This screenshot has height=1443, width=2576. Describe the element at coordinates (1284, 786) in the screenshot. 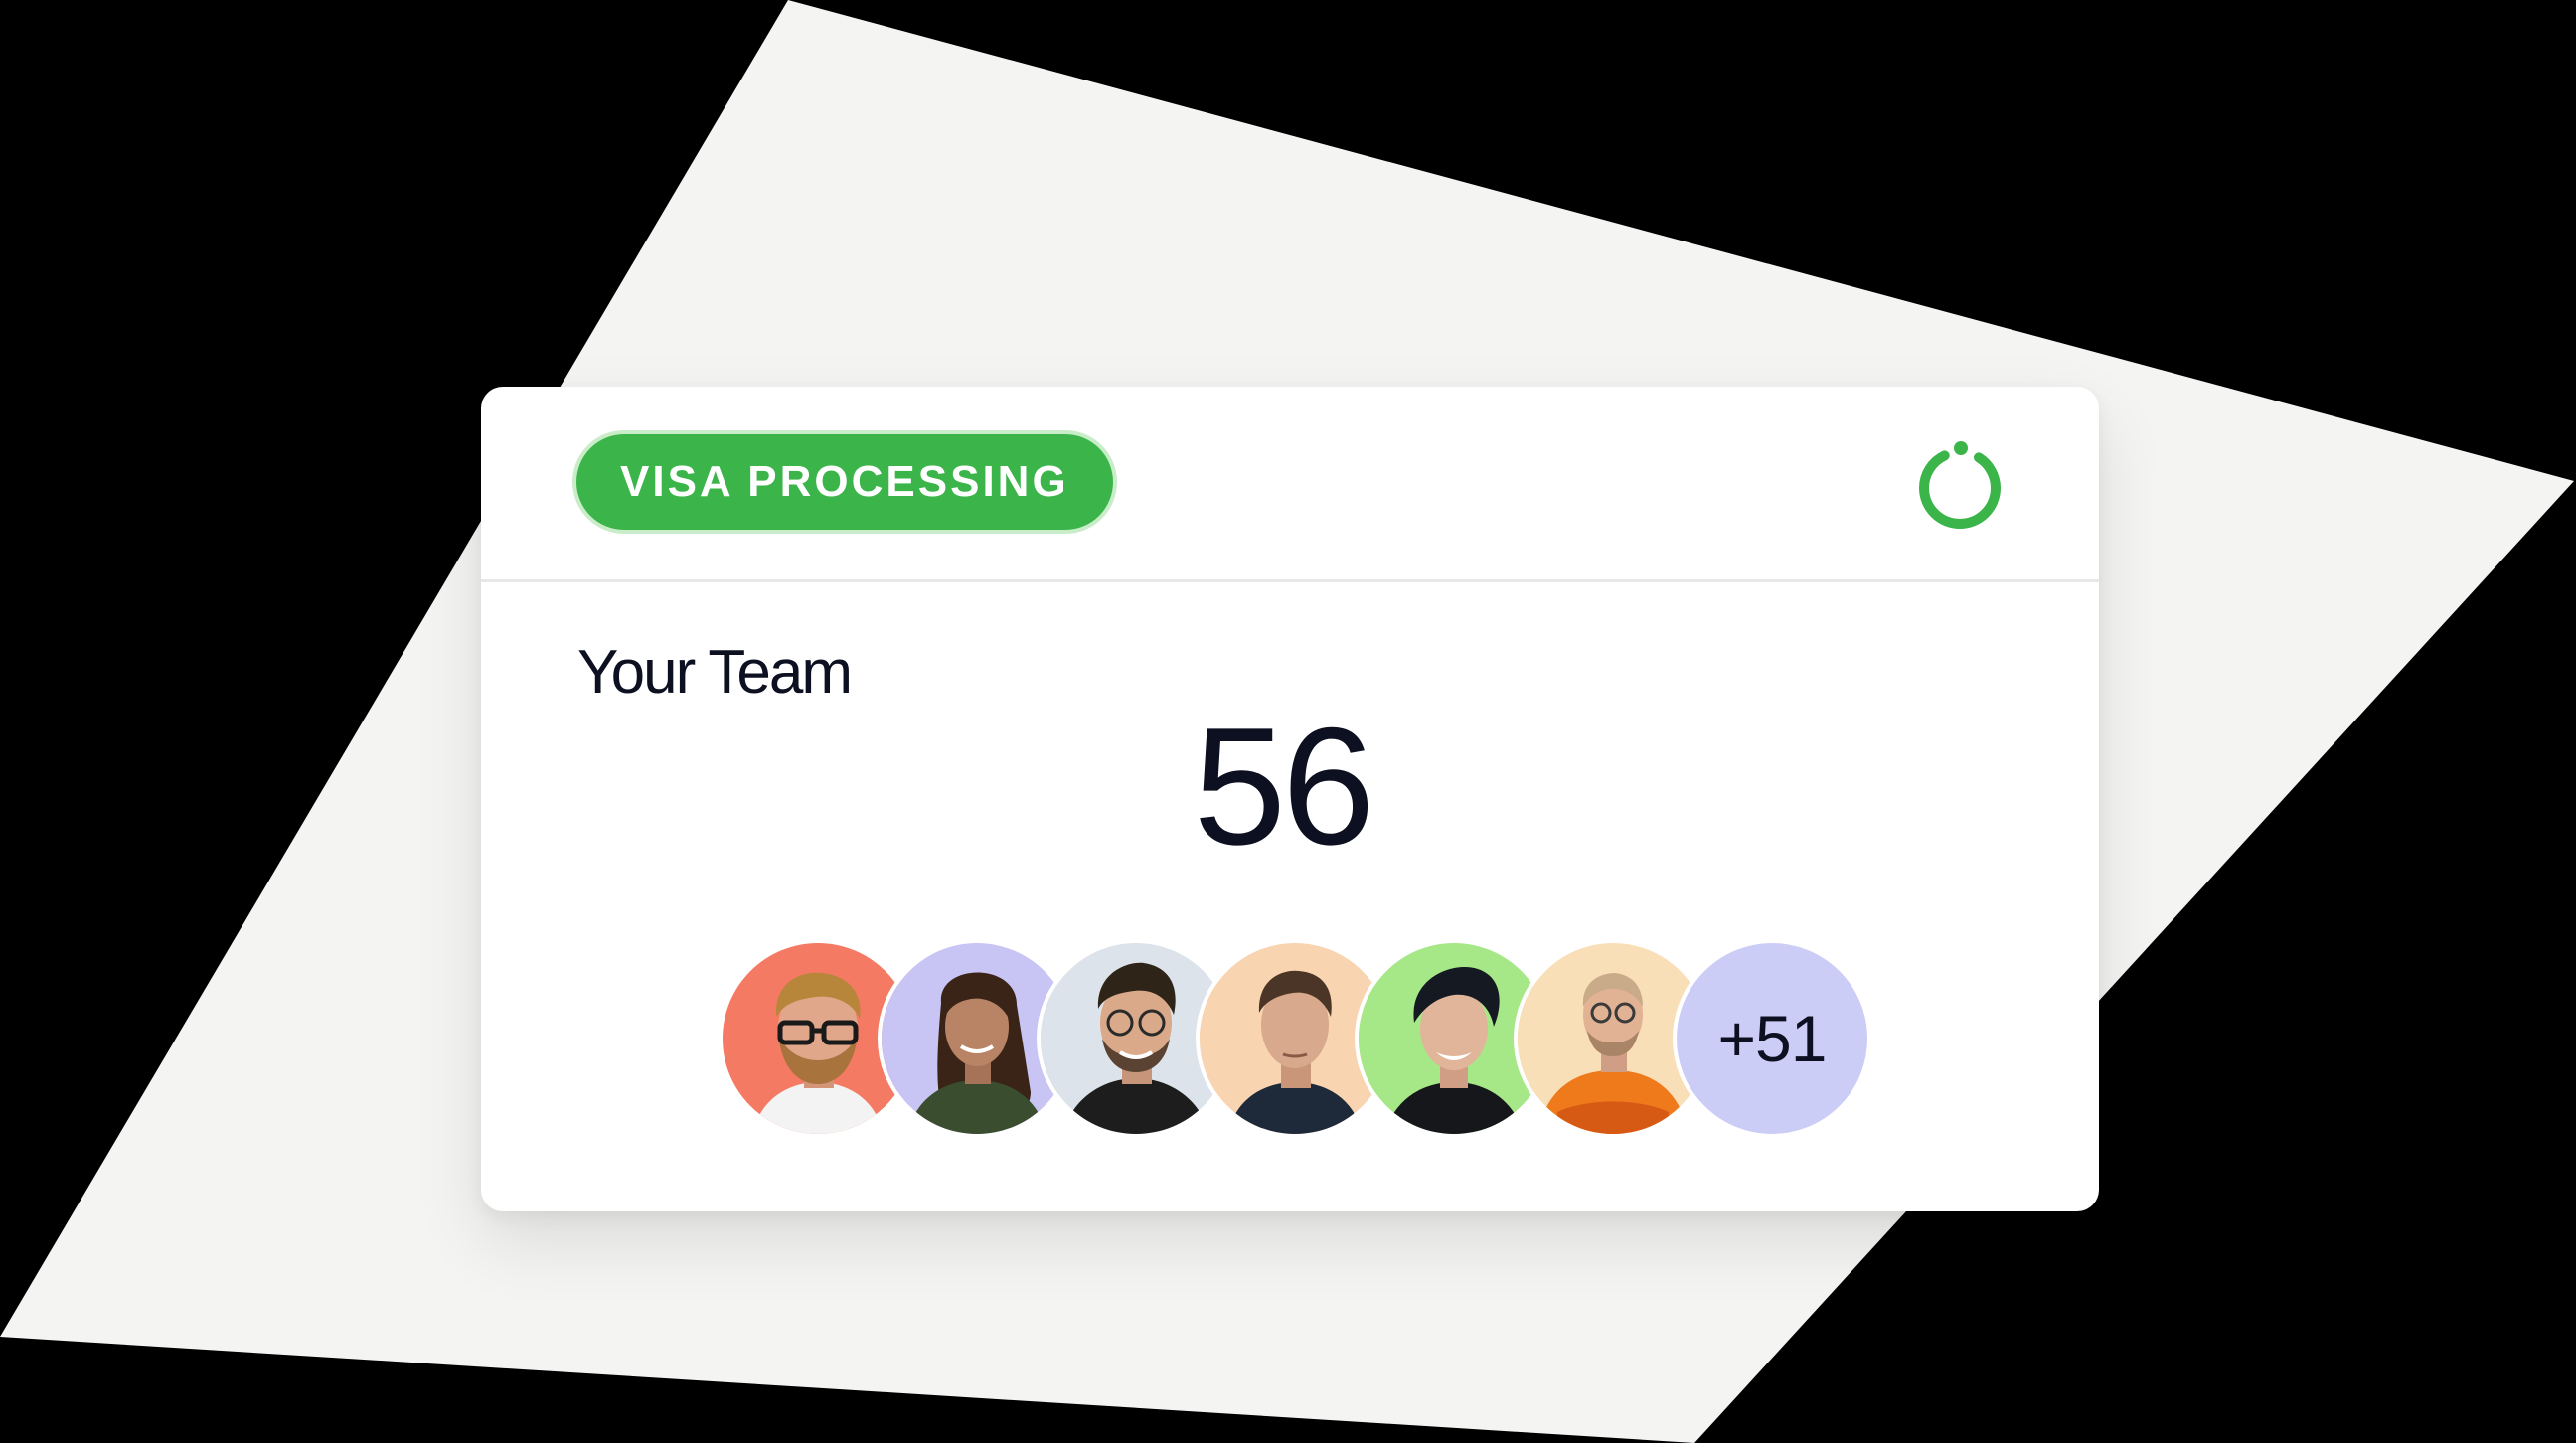

I see `team-count-value: 56` at that location.